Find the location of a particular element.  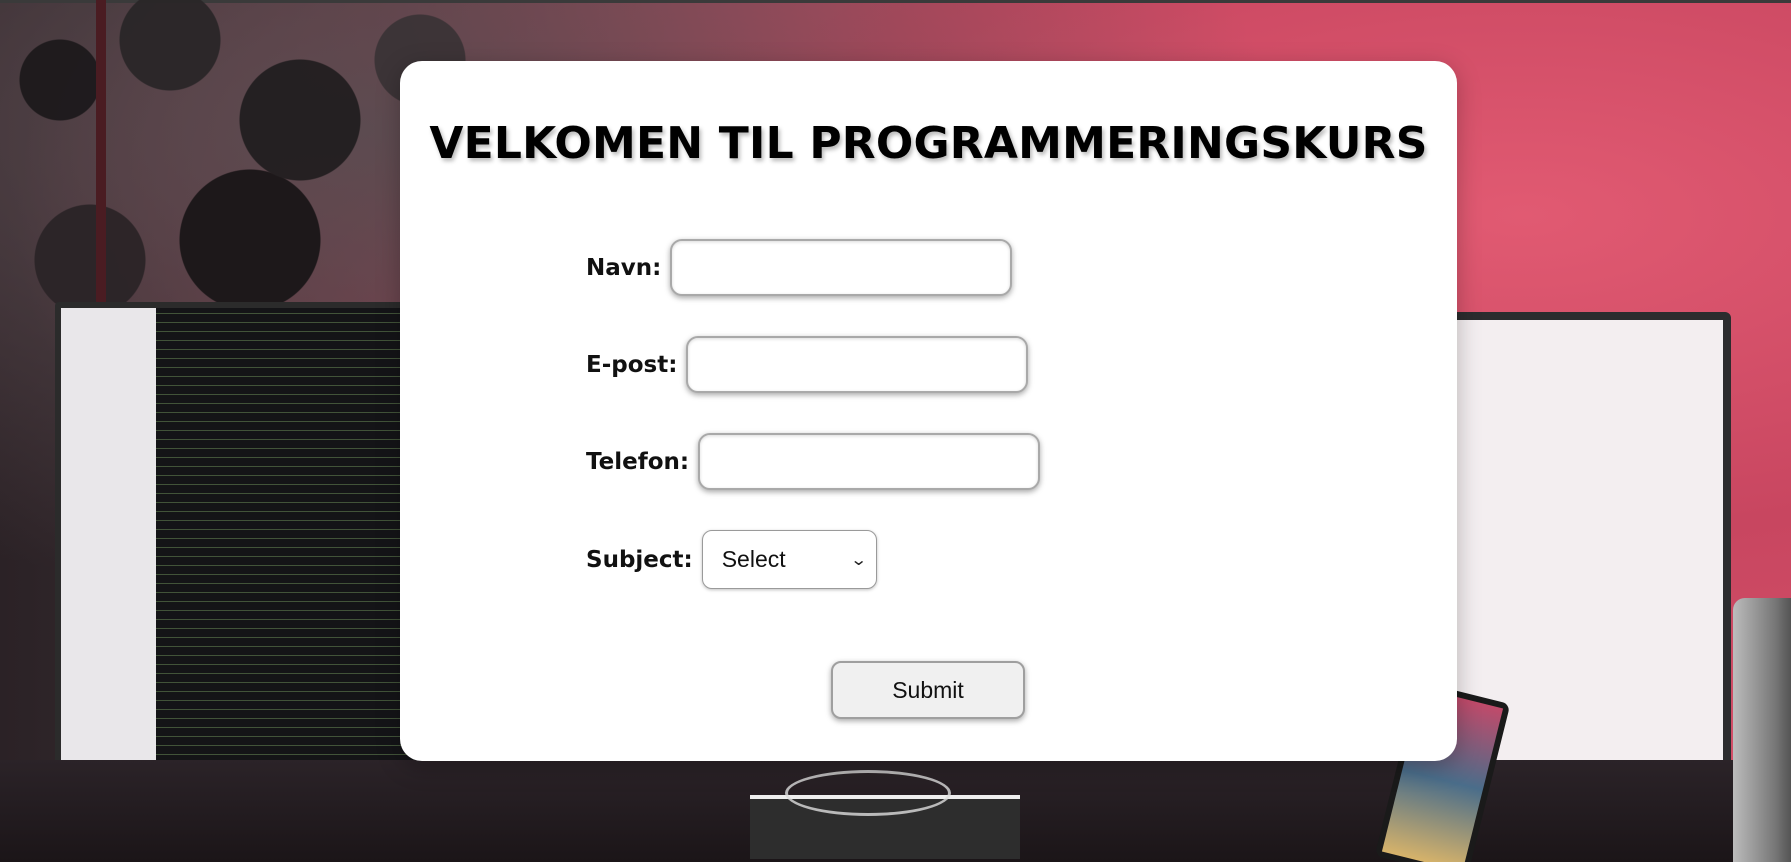

email-row: E-post: is located at coordinates (807, 364).